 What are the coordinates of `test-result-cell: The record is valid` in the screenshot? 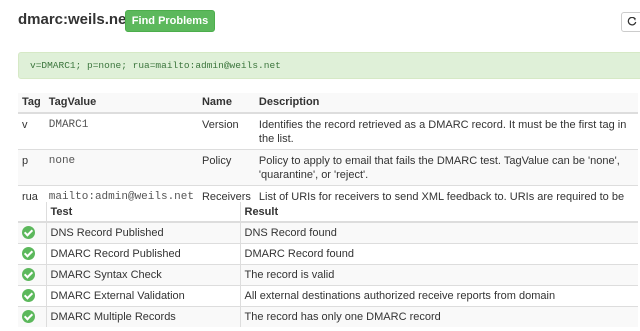 It's located at (438, 274).